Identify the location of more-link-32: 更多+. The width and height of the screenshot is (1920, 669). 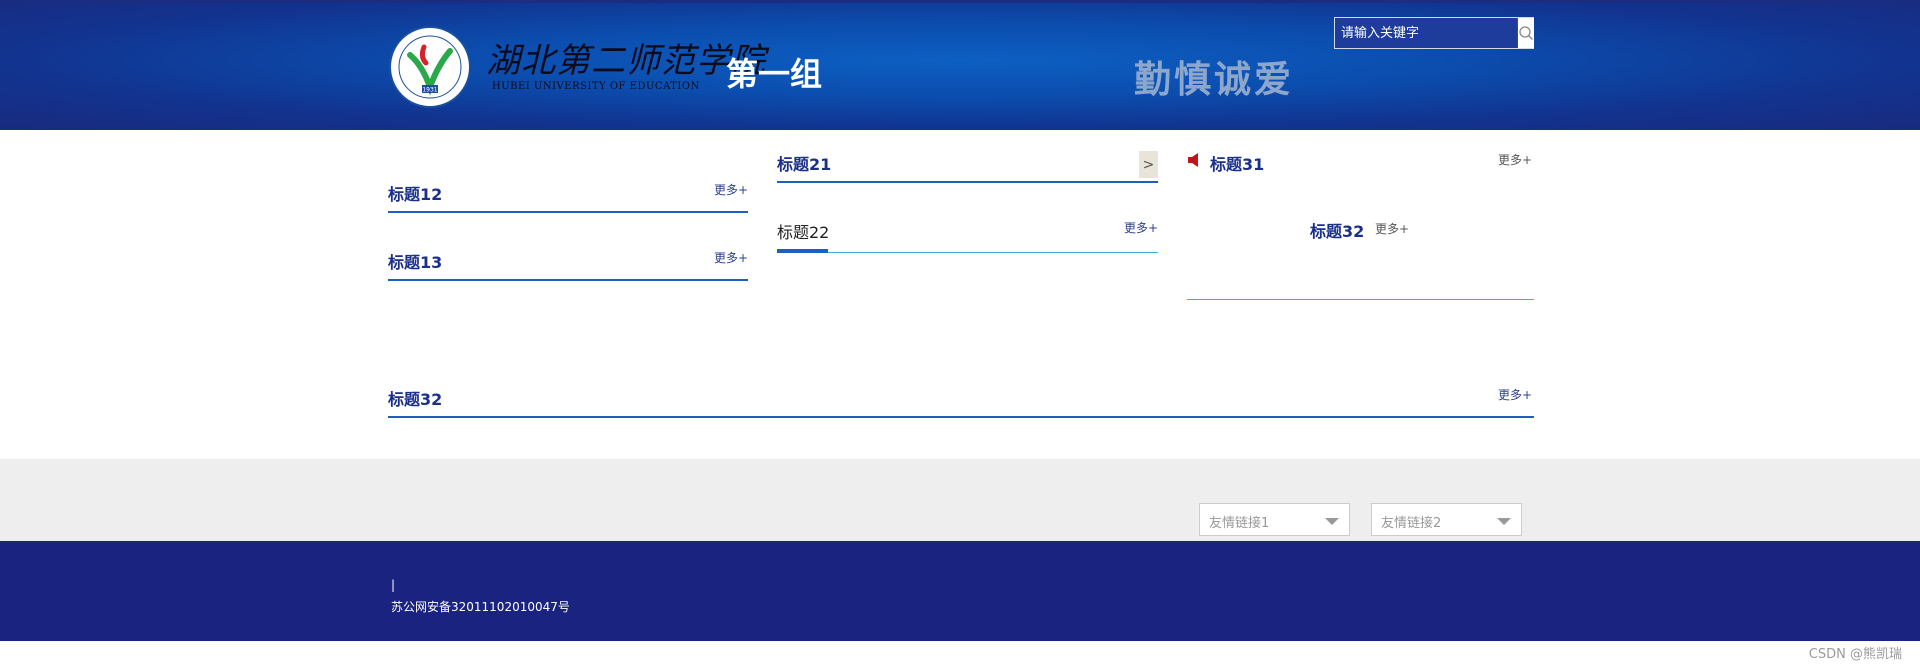
(1392, 228).